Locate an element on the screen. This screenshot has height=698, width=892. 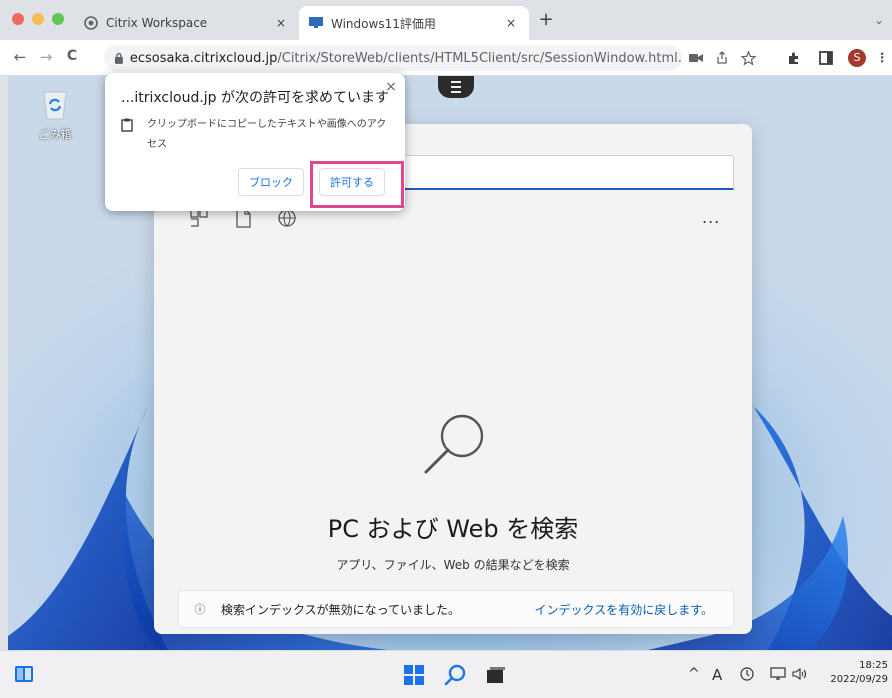
reload-button: C is located at coordinates (72, 56).